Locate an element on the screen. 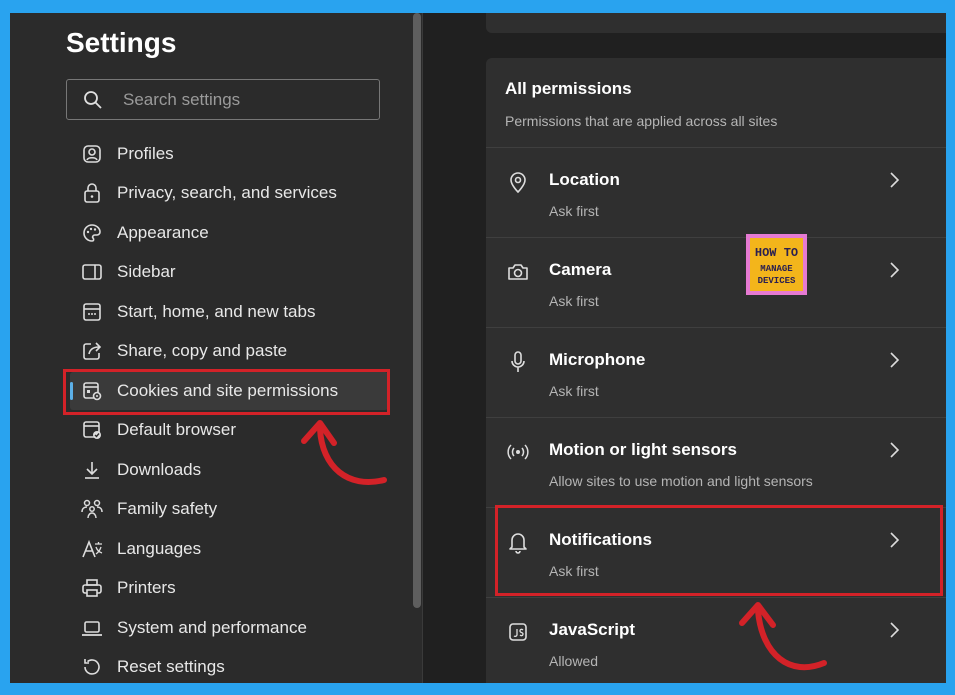 Image resolution: width=955 pixels, height=695 pixels. family-icon is located at coordinates (92, 509).